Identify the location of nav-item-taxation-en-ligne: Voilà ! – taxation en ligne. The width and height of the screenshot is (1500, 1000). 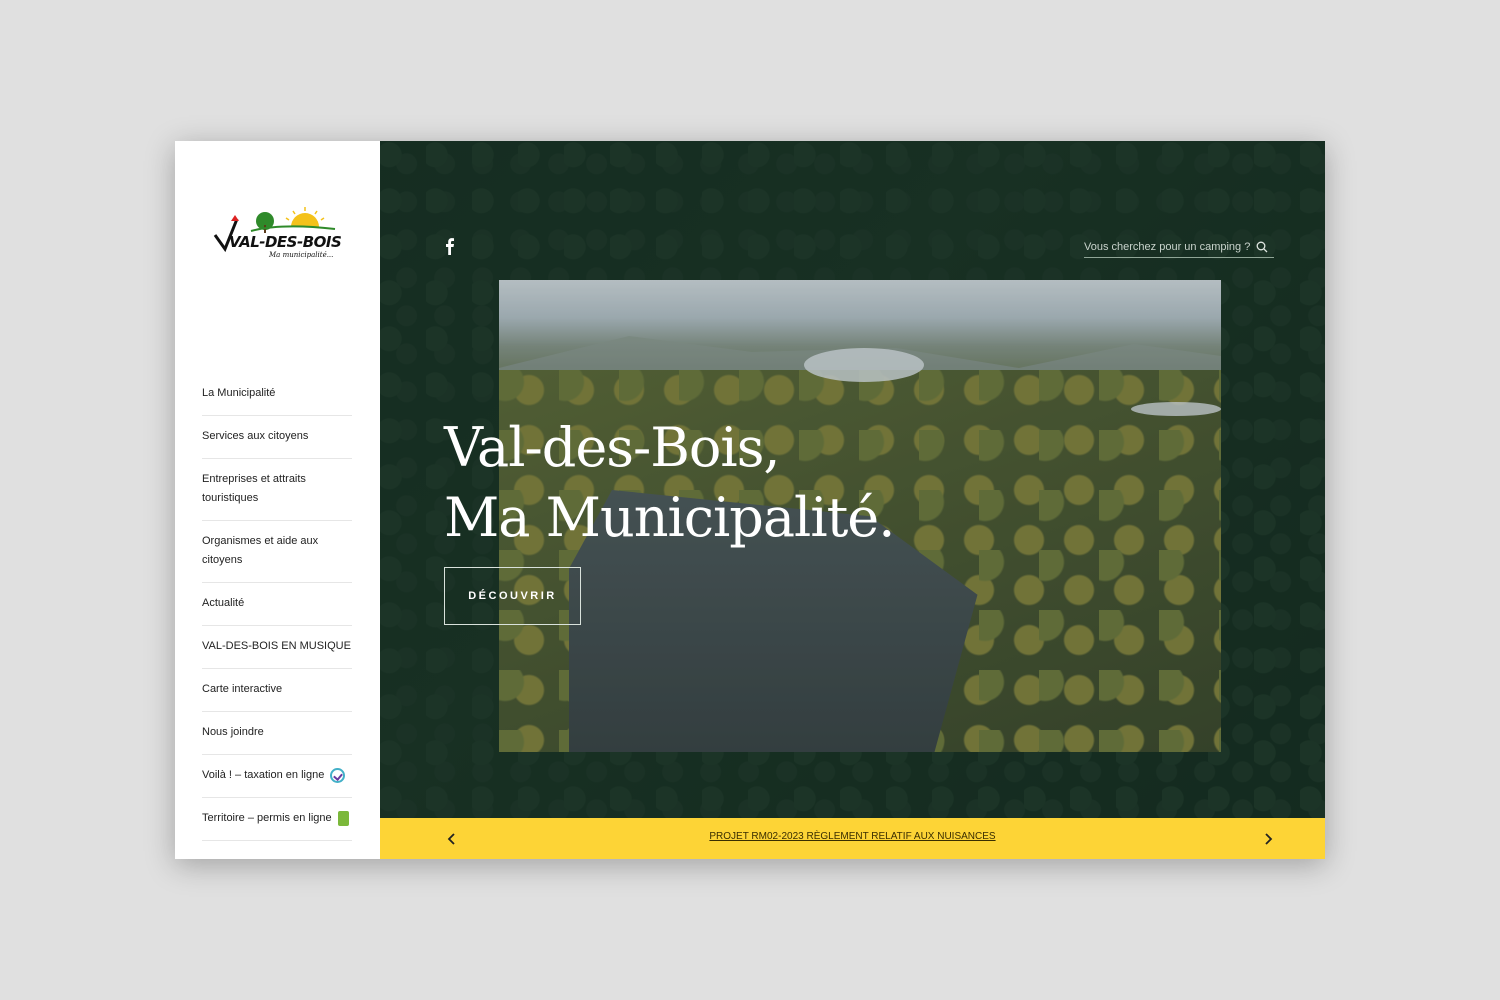
(277, 776).